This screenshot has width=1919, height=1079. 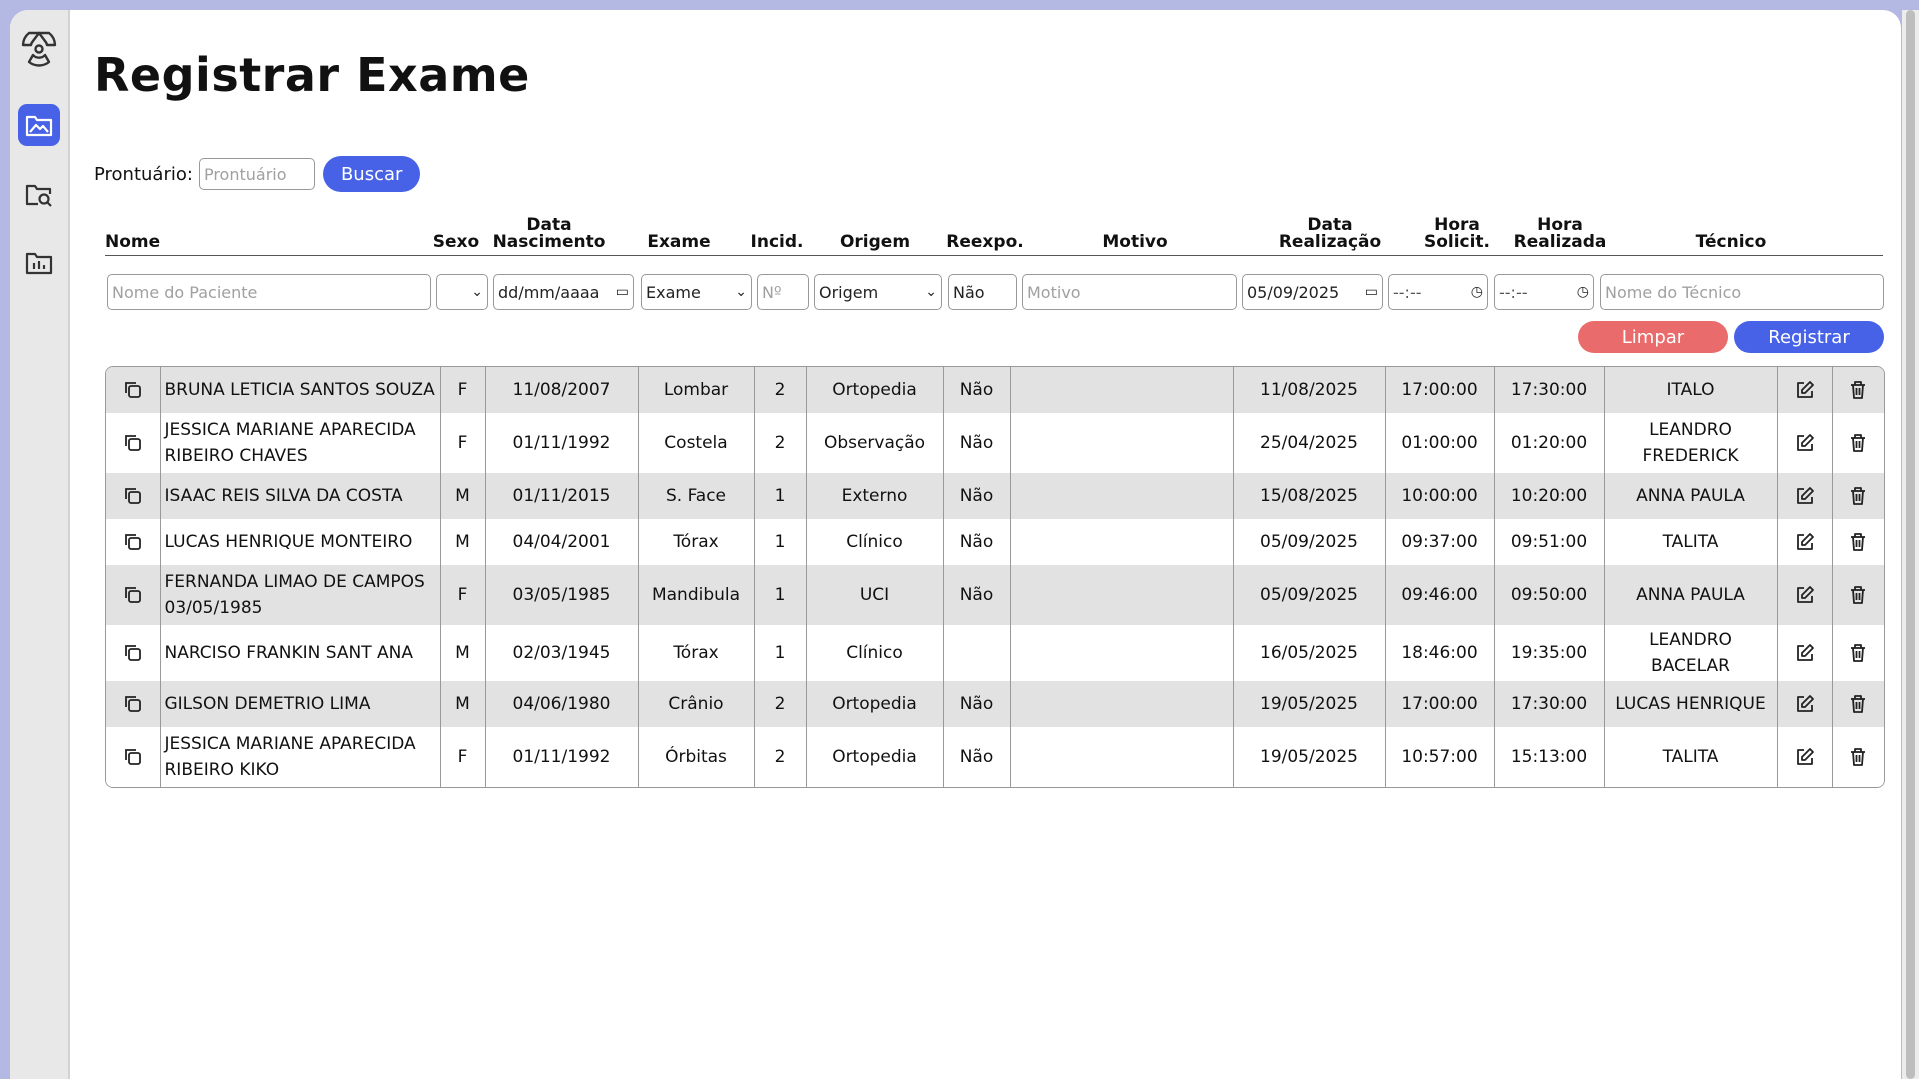 I want to click on radiation-icon, so click(x=39, y=49).